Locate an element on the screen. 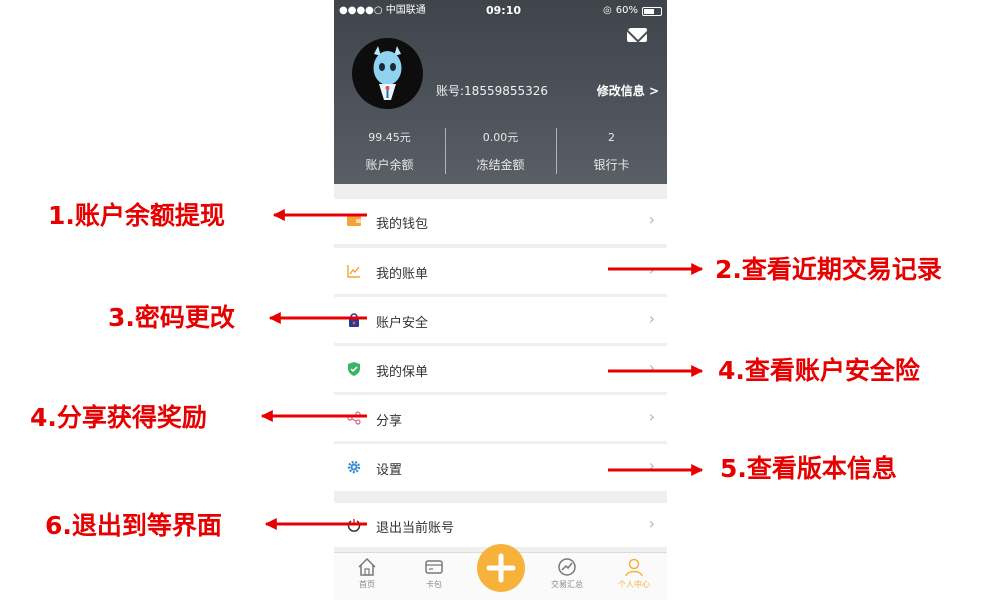 The height and width of the screenshot is (600, 1000). menu-item-bills: 我的账单 › is located at coordinates (500, 271).